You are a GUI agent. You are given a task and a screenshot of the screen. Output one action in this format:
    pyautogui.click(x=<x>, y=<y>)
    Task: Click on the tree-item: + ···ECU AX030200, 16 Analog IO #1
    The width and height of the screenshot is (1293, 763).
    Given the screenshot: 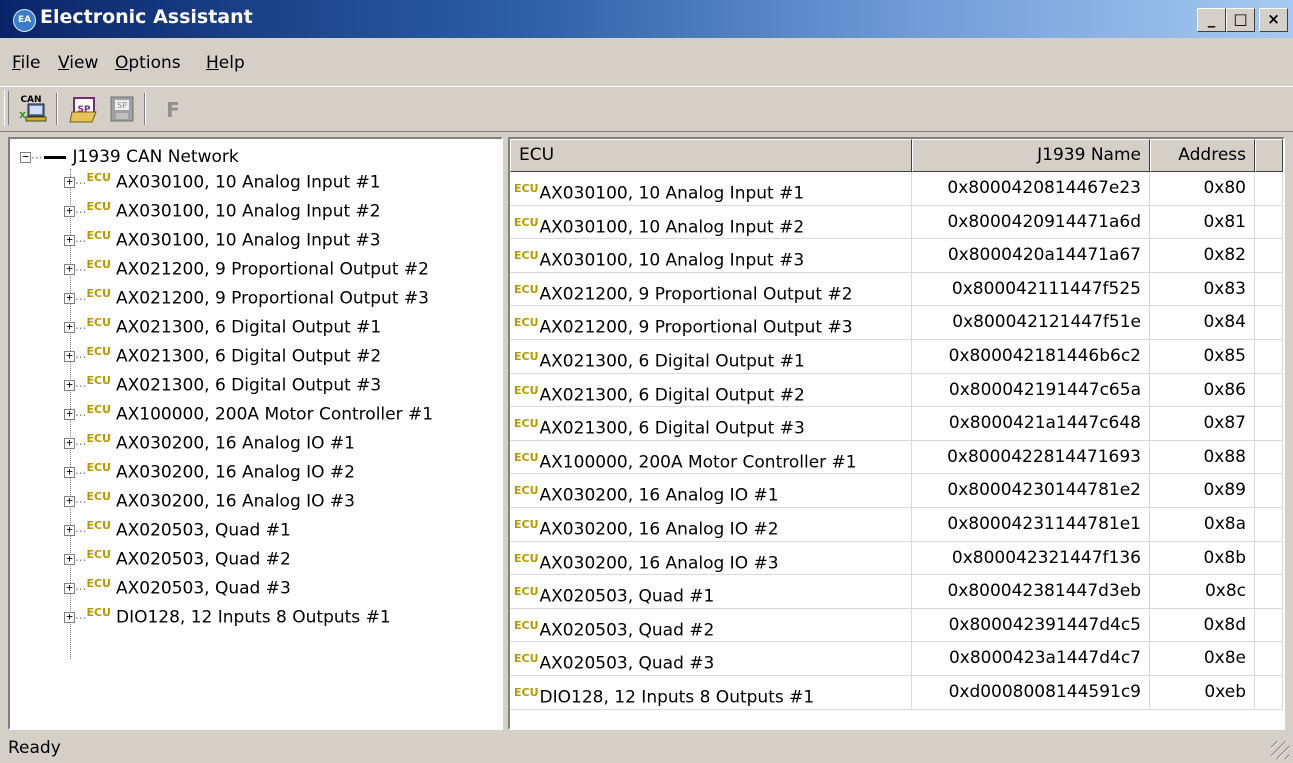 What is the action you would take?
    pyautogui.click(x=209, y=439)
    